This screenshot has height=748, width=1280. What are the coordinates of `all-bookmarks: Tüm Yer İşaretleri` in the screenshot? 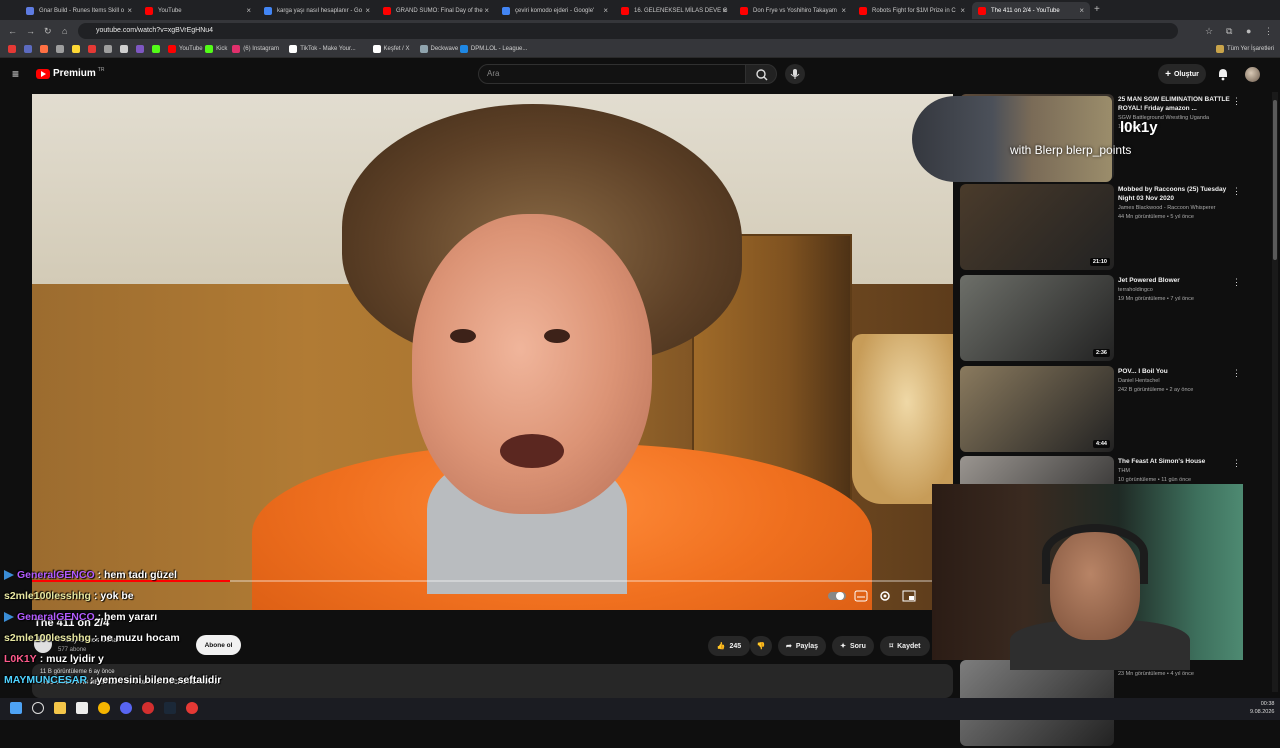 It's located at (1245, 49).